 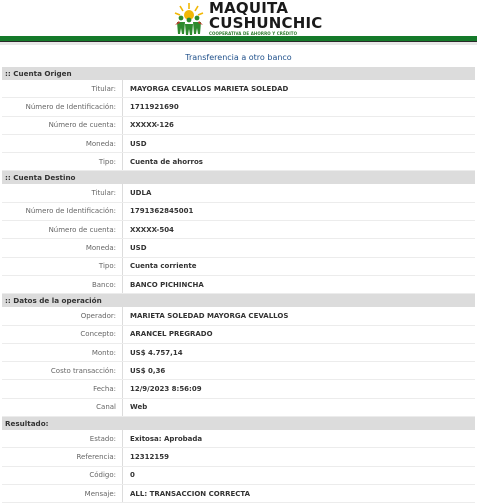 What do you see at coordinates (62, 334) in the screenshot?
I see `row-label: Concepto:` at bounding box center [62, 334].